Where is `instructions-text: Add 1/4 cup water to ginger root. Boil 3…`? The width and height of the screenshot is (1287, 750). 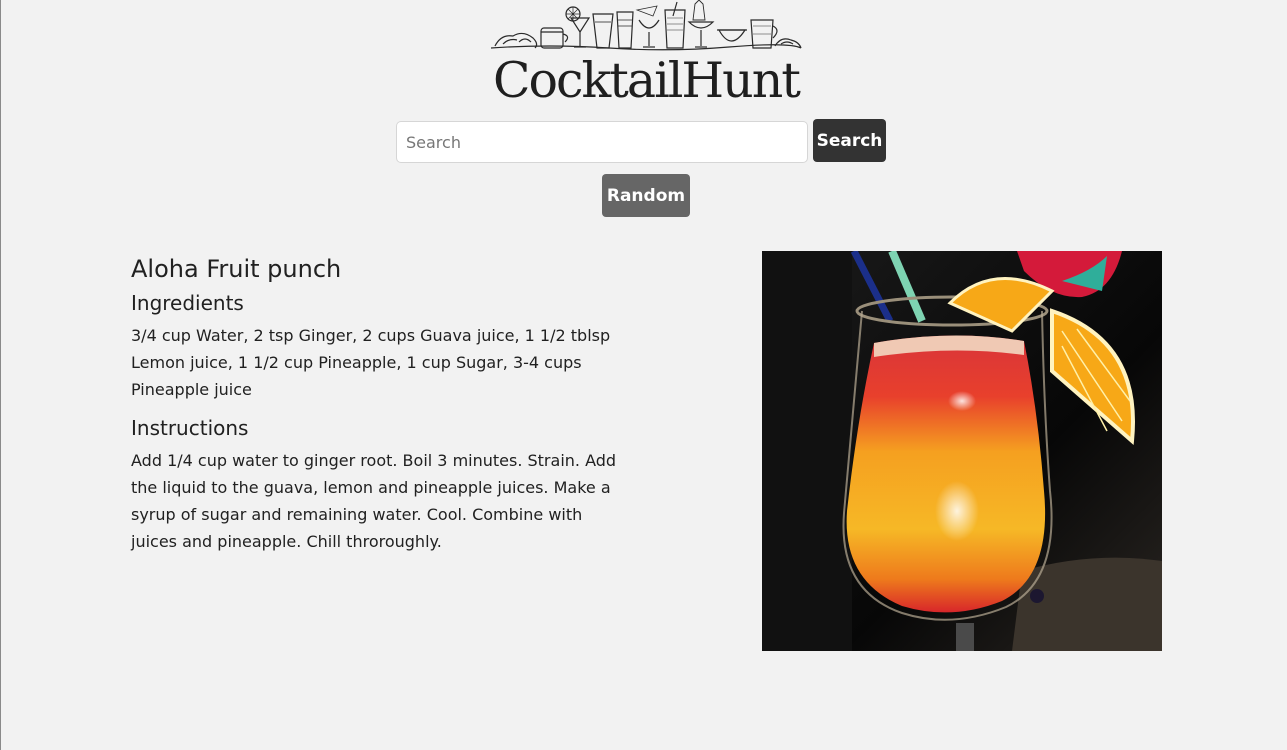 instructions-text: Add 1/4 cup water to ginger root. Boil 3… is located at coordinates (374, 501).